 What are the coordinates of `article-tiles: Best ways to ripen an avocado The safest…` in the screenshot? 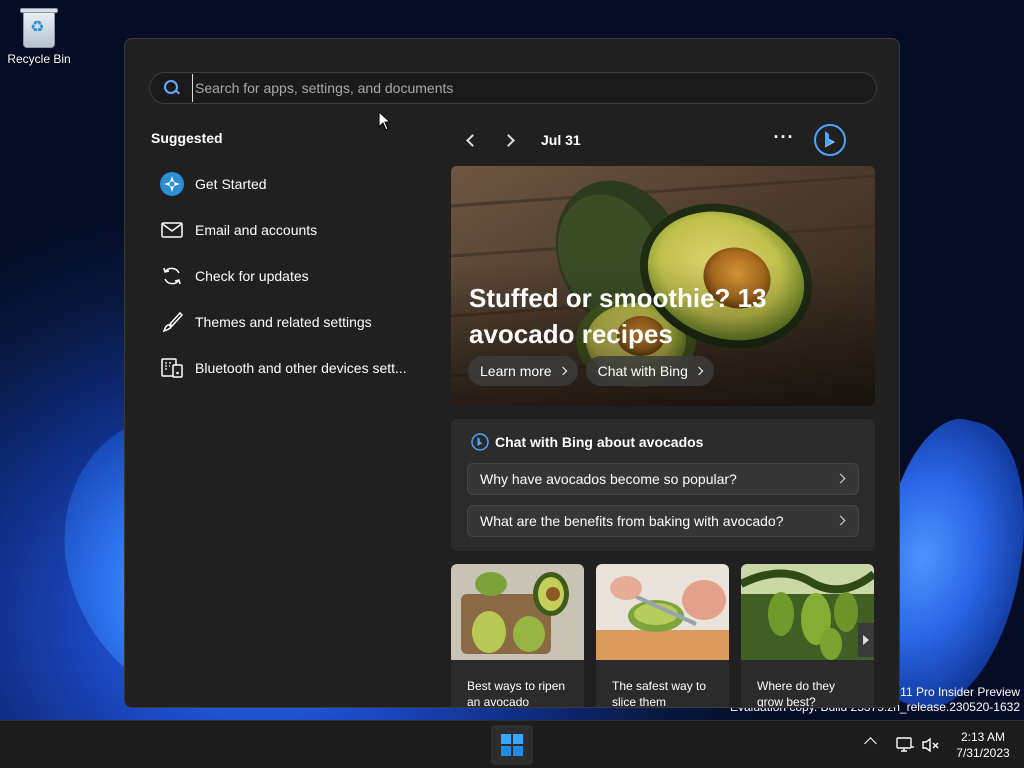 It's located at (663, 636).